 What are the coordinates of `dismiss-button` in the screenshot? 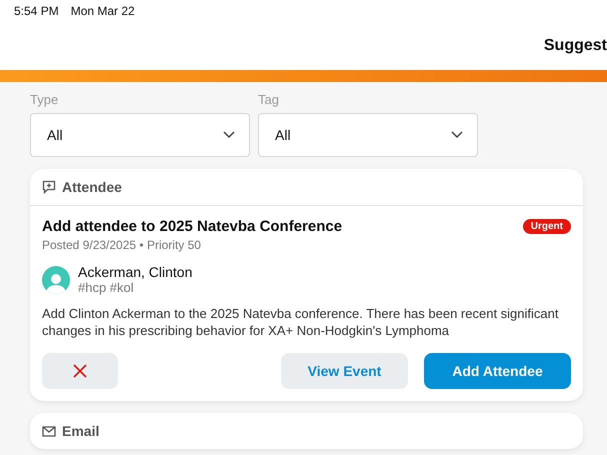 It's located at (80, 371).